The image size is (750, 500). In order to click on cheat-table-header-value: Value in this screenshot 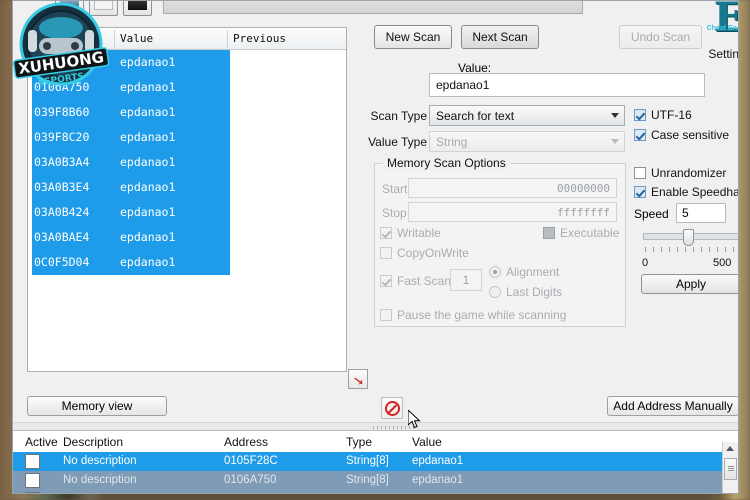, I will do `click(427, 442)`.